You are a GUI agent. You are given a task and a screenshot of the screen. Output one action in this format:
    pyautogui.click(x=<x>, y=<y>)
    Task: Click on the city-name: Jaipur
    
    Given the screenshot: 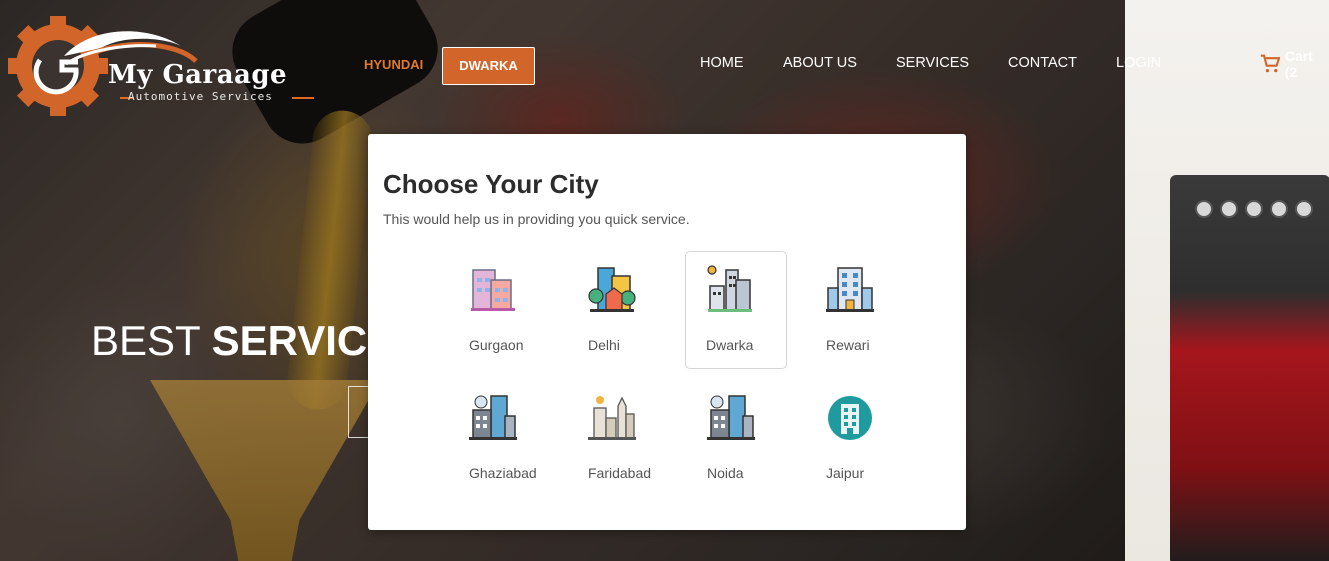 What is the action you would take?
    pyautogui.click(x=845, y=473)
    